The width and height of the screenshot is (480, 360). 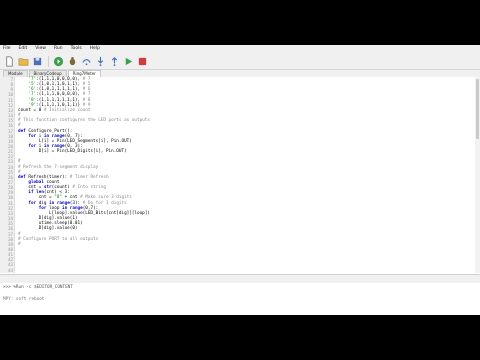 I want to click on resume-icon, so click(x=128, y=61).